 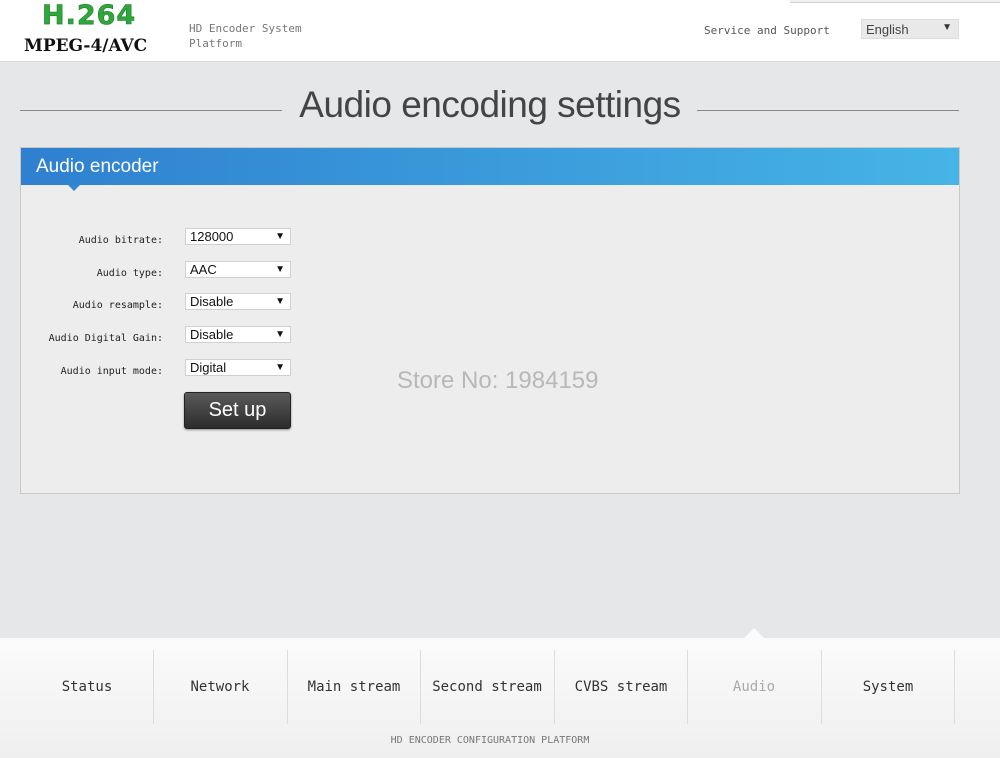 I want to click on top-strip, so click(x=895, y=1).